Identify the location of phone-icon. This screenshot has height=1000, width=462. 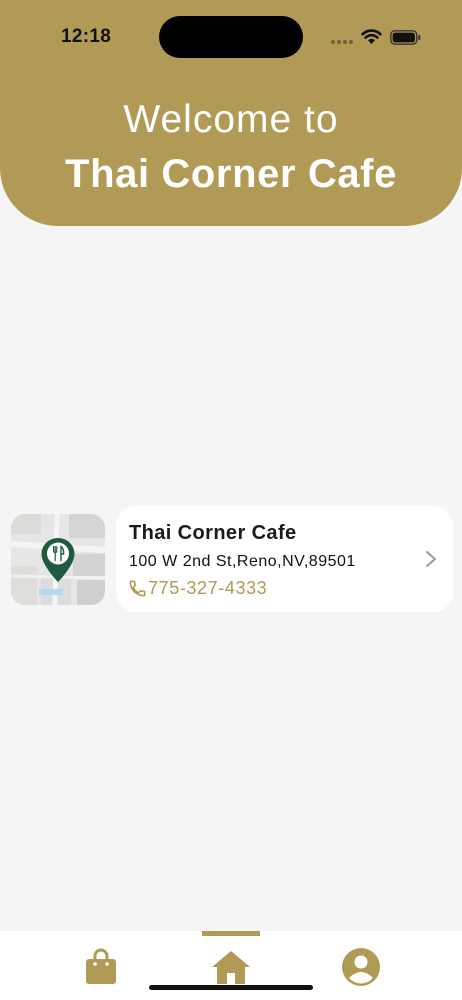
(137, 588).